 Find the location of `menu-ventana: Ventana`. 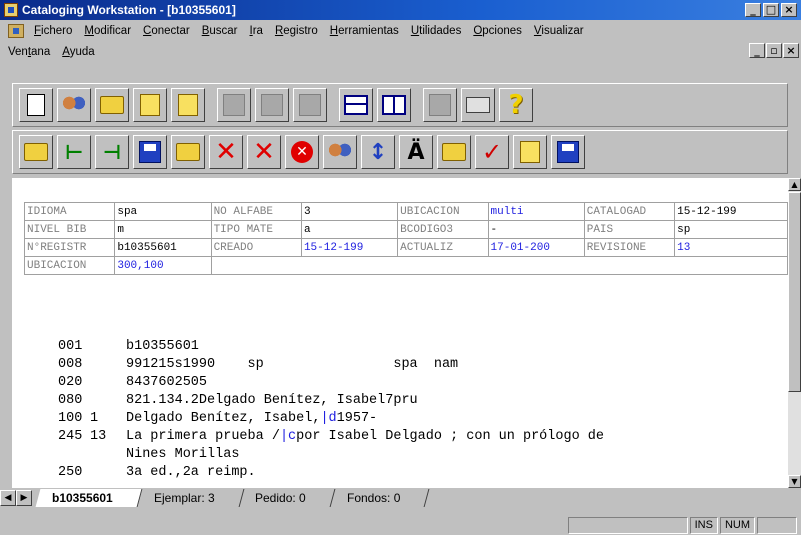

menu-ventana: Ventana is located at coordinates (29, 52).